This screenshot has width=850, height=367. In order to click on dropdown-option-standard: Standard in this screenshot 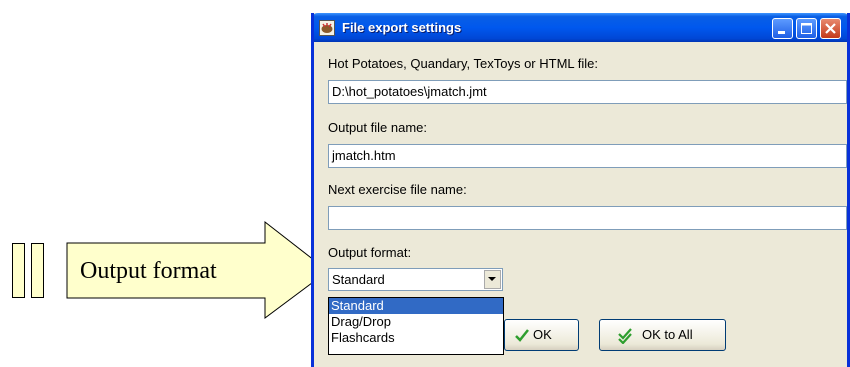, I will do `click(416, 306)`.